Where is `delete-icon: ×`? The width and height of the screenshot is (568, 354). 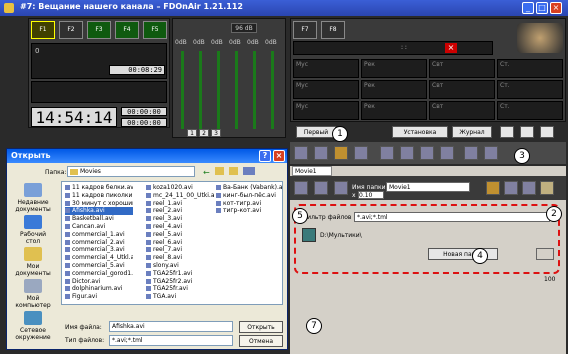 delete-icon: × is located at coordinates (451, 48).